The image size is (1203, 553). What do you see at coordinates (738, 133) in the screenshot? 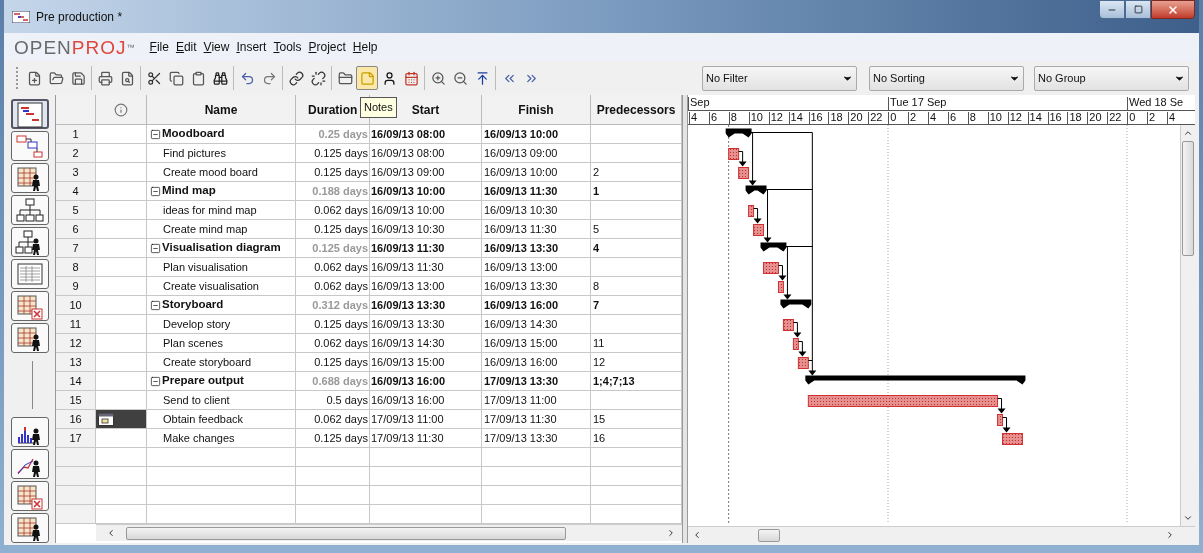
I see `summary-bar` at bounding box center [738, 133].